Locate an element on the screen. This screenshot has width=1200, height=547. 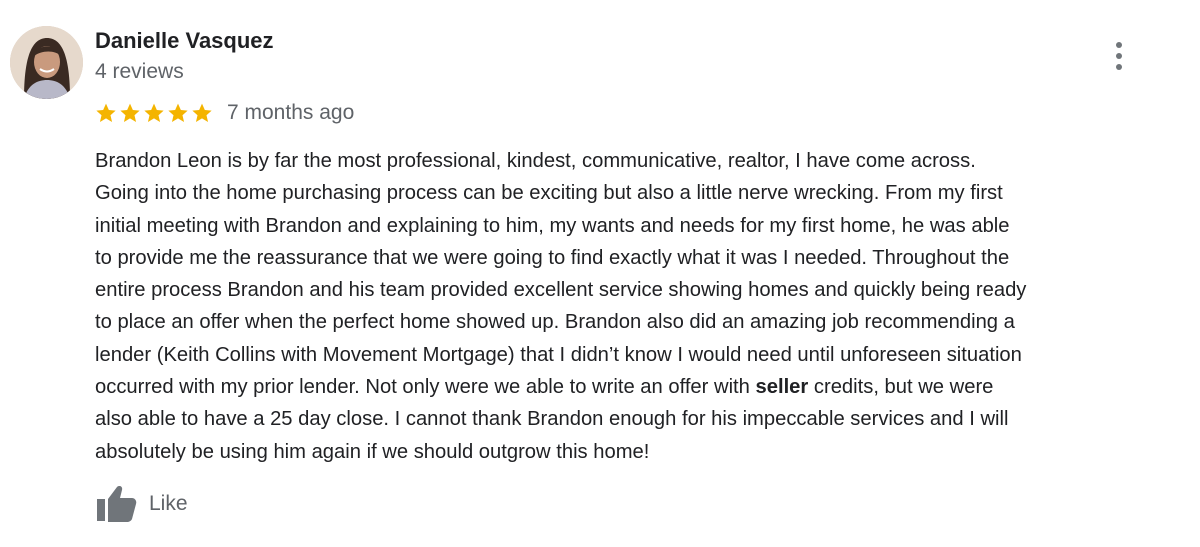
review-text-segment: credits, but we were is located at coordinates (901, 387).